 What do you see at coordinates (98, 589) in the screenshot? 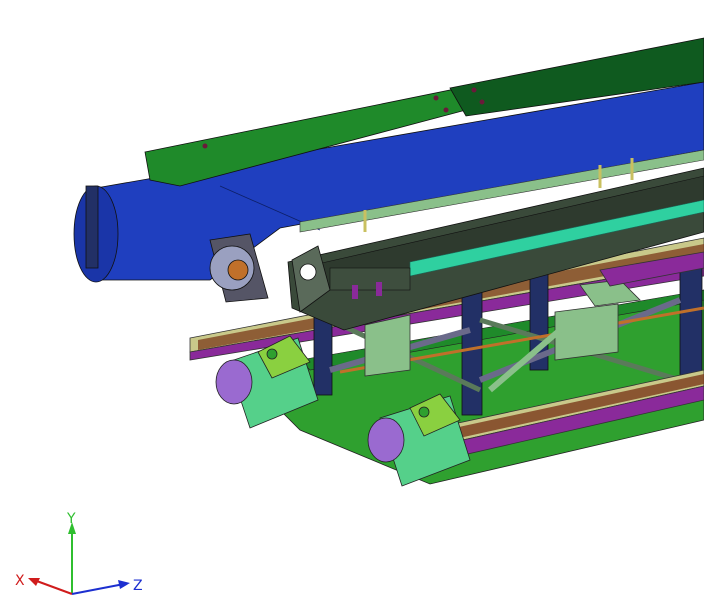
I see `z-axis-line` at bounding box center [98, 589].